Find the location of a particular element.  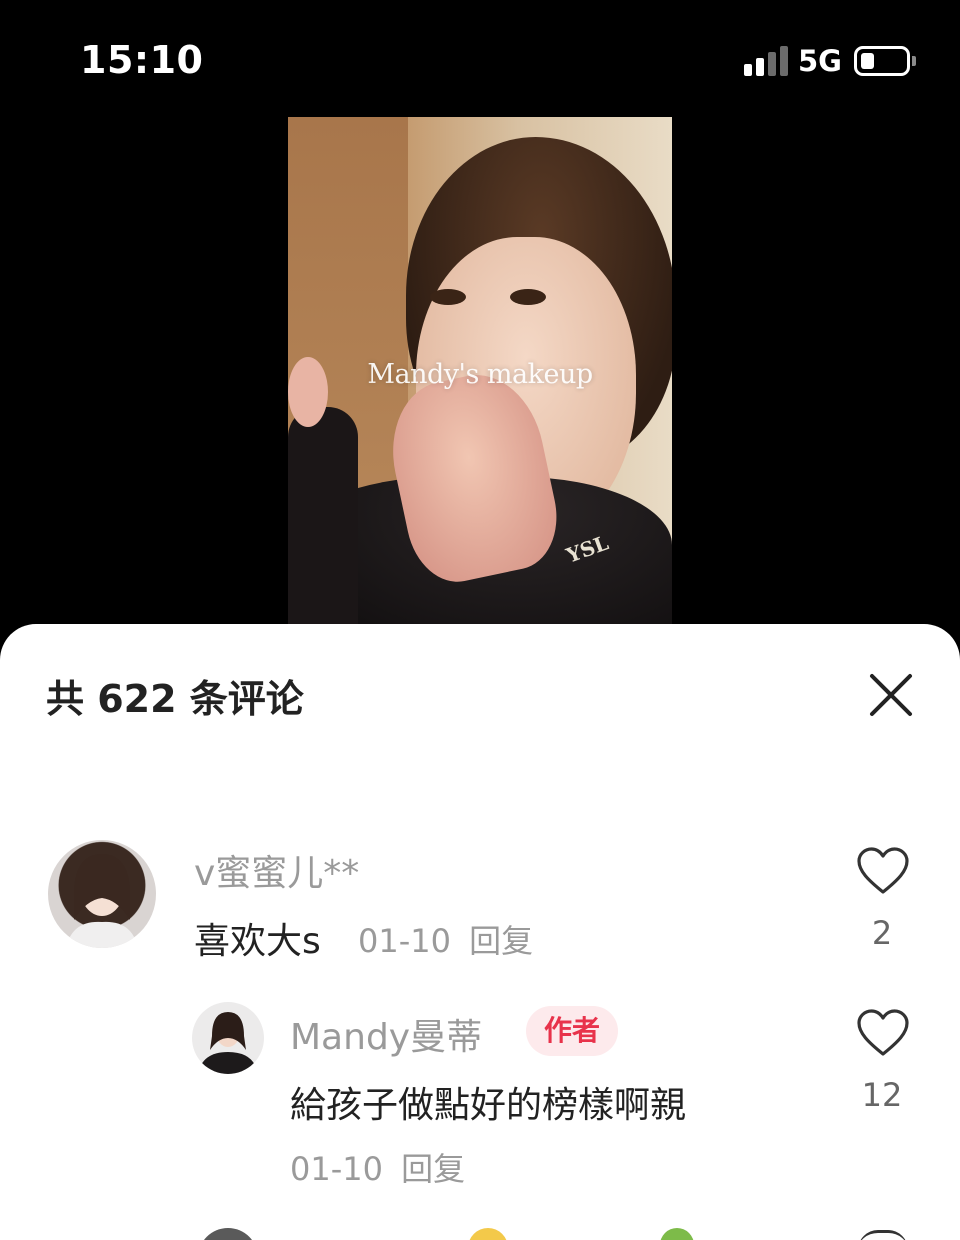

reply-username: Mandy曼蒂 is located at coordinates (386, 1034).